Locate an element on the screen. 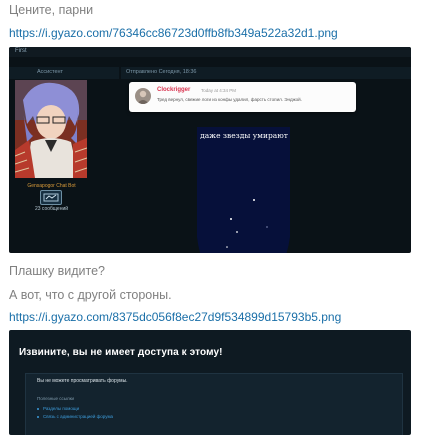 The height and width of the screenshot is (444, 432). author-column-label: Ассистент is located at coordinates (50, 72).